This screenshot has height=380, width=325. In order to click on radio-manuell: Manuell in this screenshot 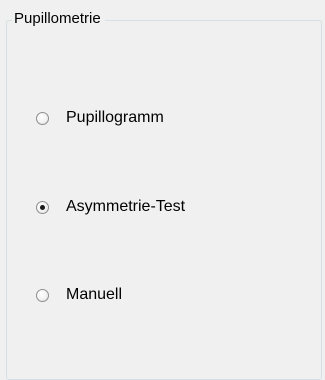, I will do `click(79, 295)`.